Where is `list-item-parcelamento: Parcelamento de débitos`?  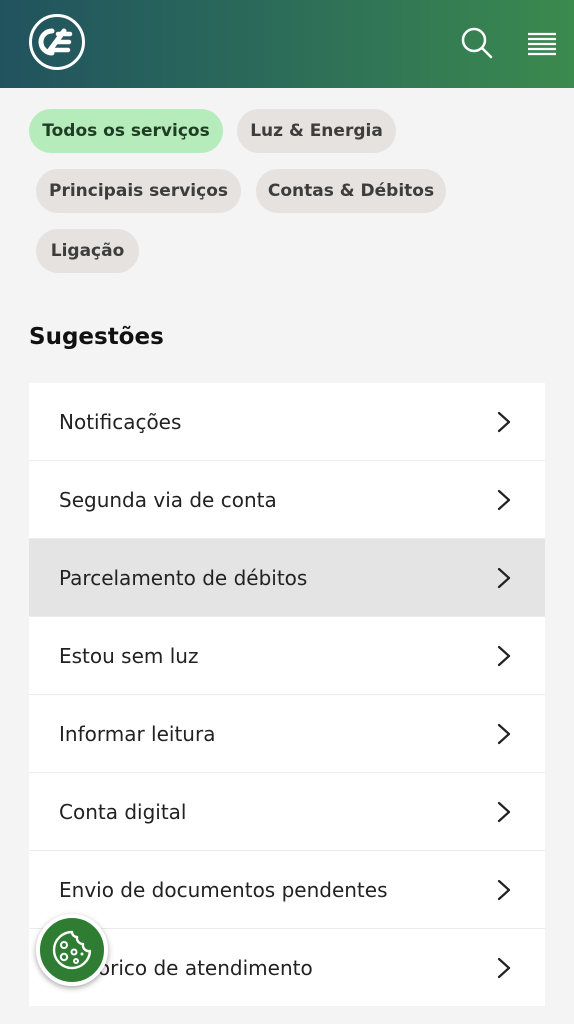 list-item-parcelamento: Parcelamento de débitos is located at coordinates (287, 578).